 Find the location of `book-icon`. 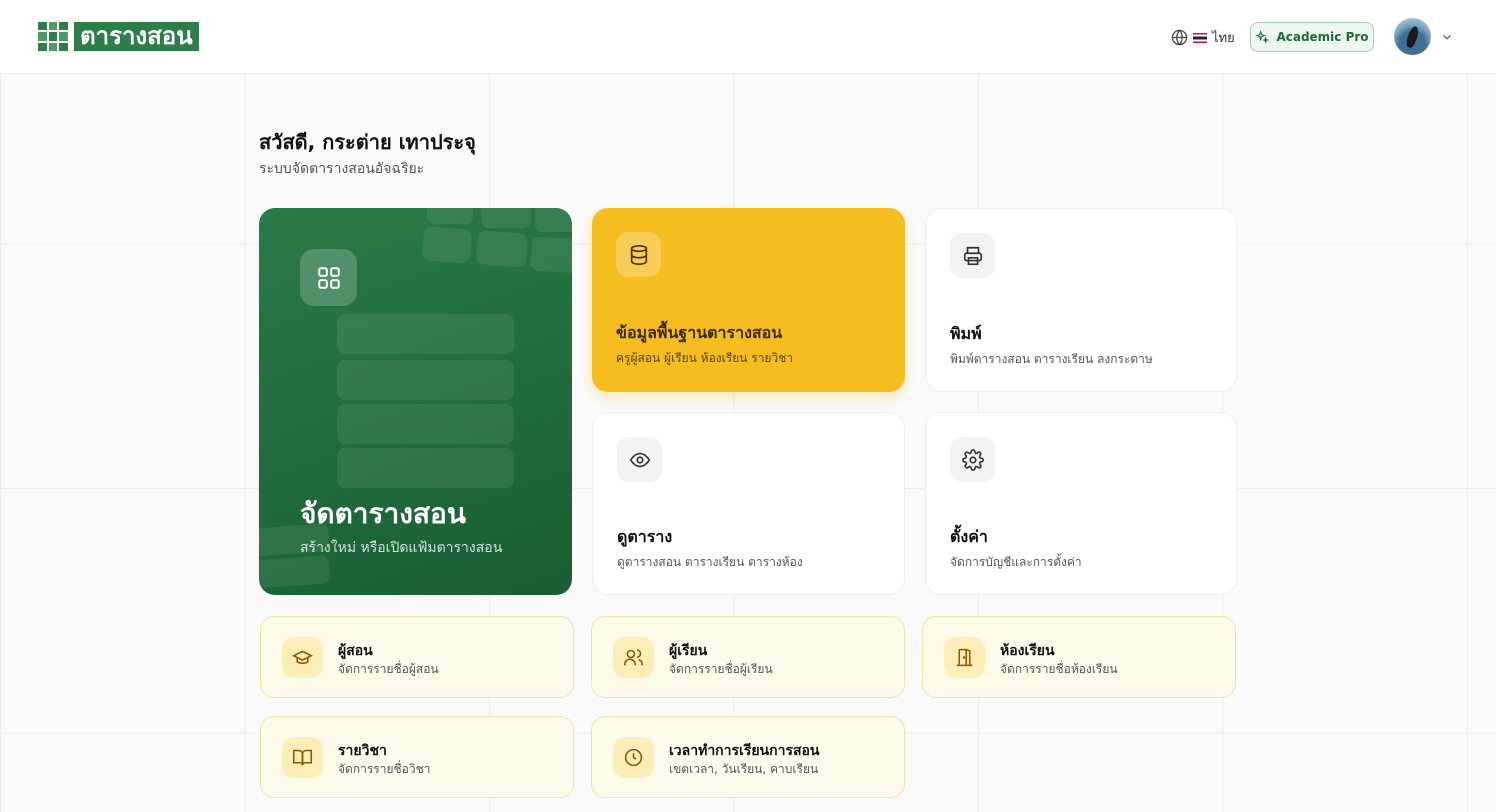

book-icon is located at coordinates (302, 757).